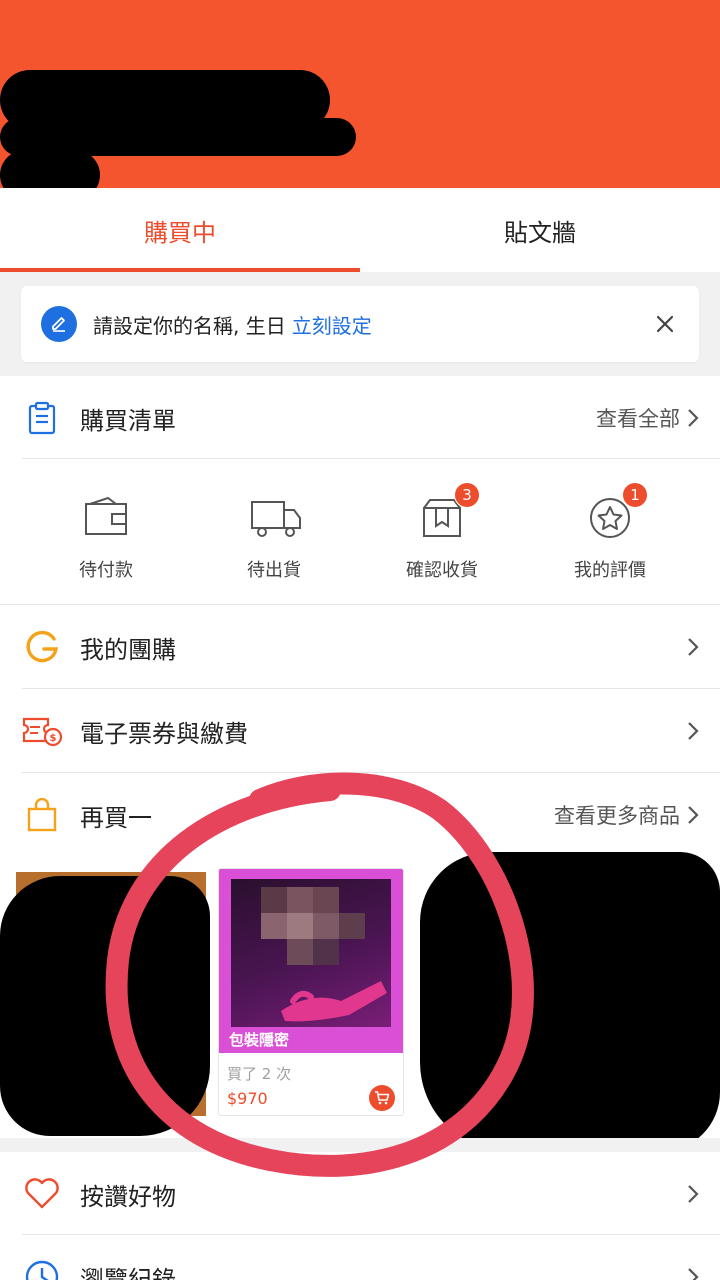 The height and width of the screenshot is (1280, 720). I want to click on tab-bar: 購買中 貼文牆, so click(360, 230).